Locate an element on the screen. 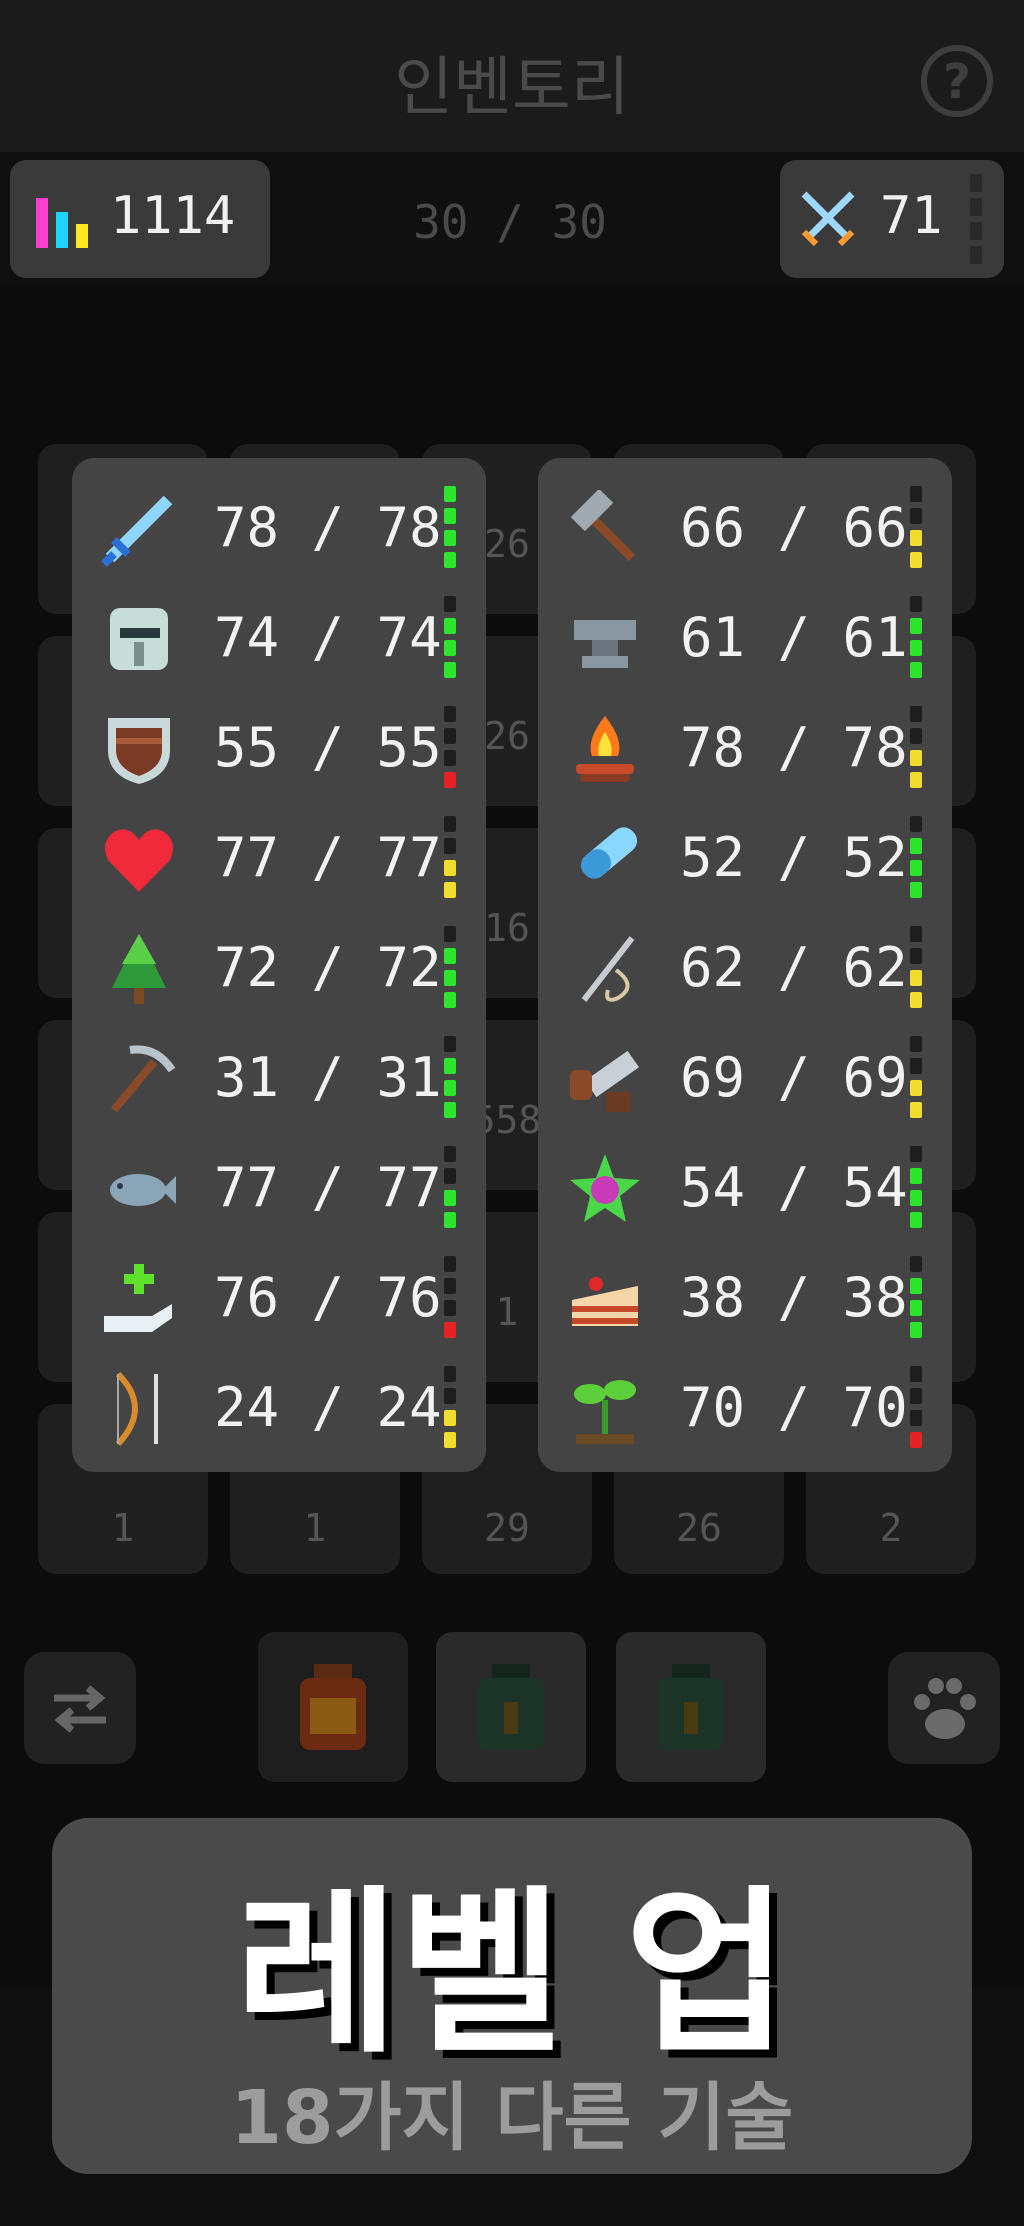  right-skill-level: 61 / 61 is located at coordinates (794, 637).